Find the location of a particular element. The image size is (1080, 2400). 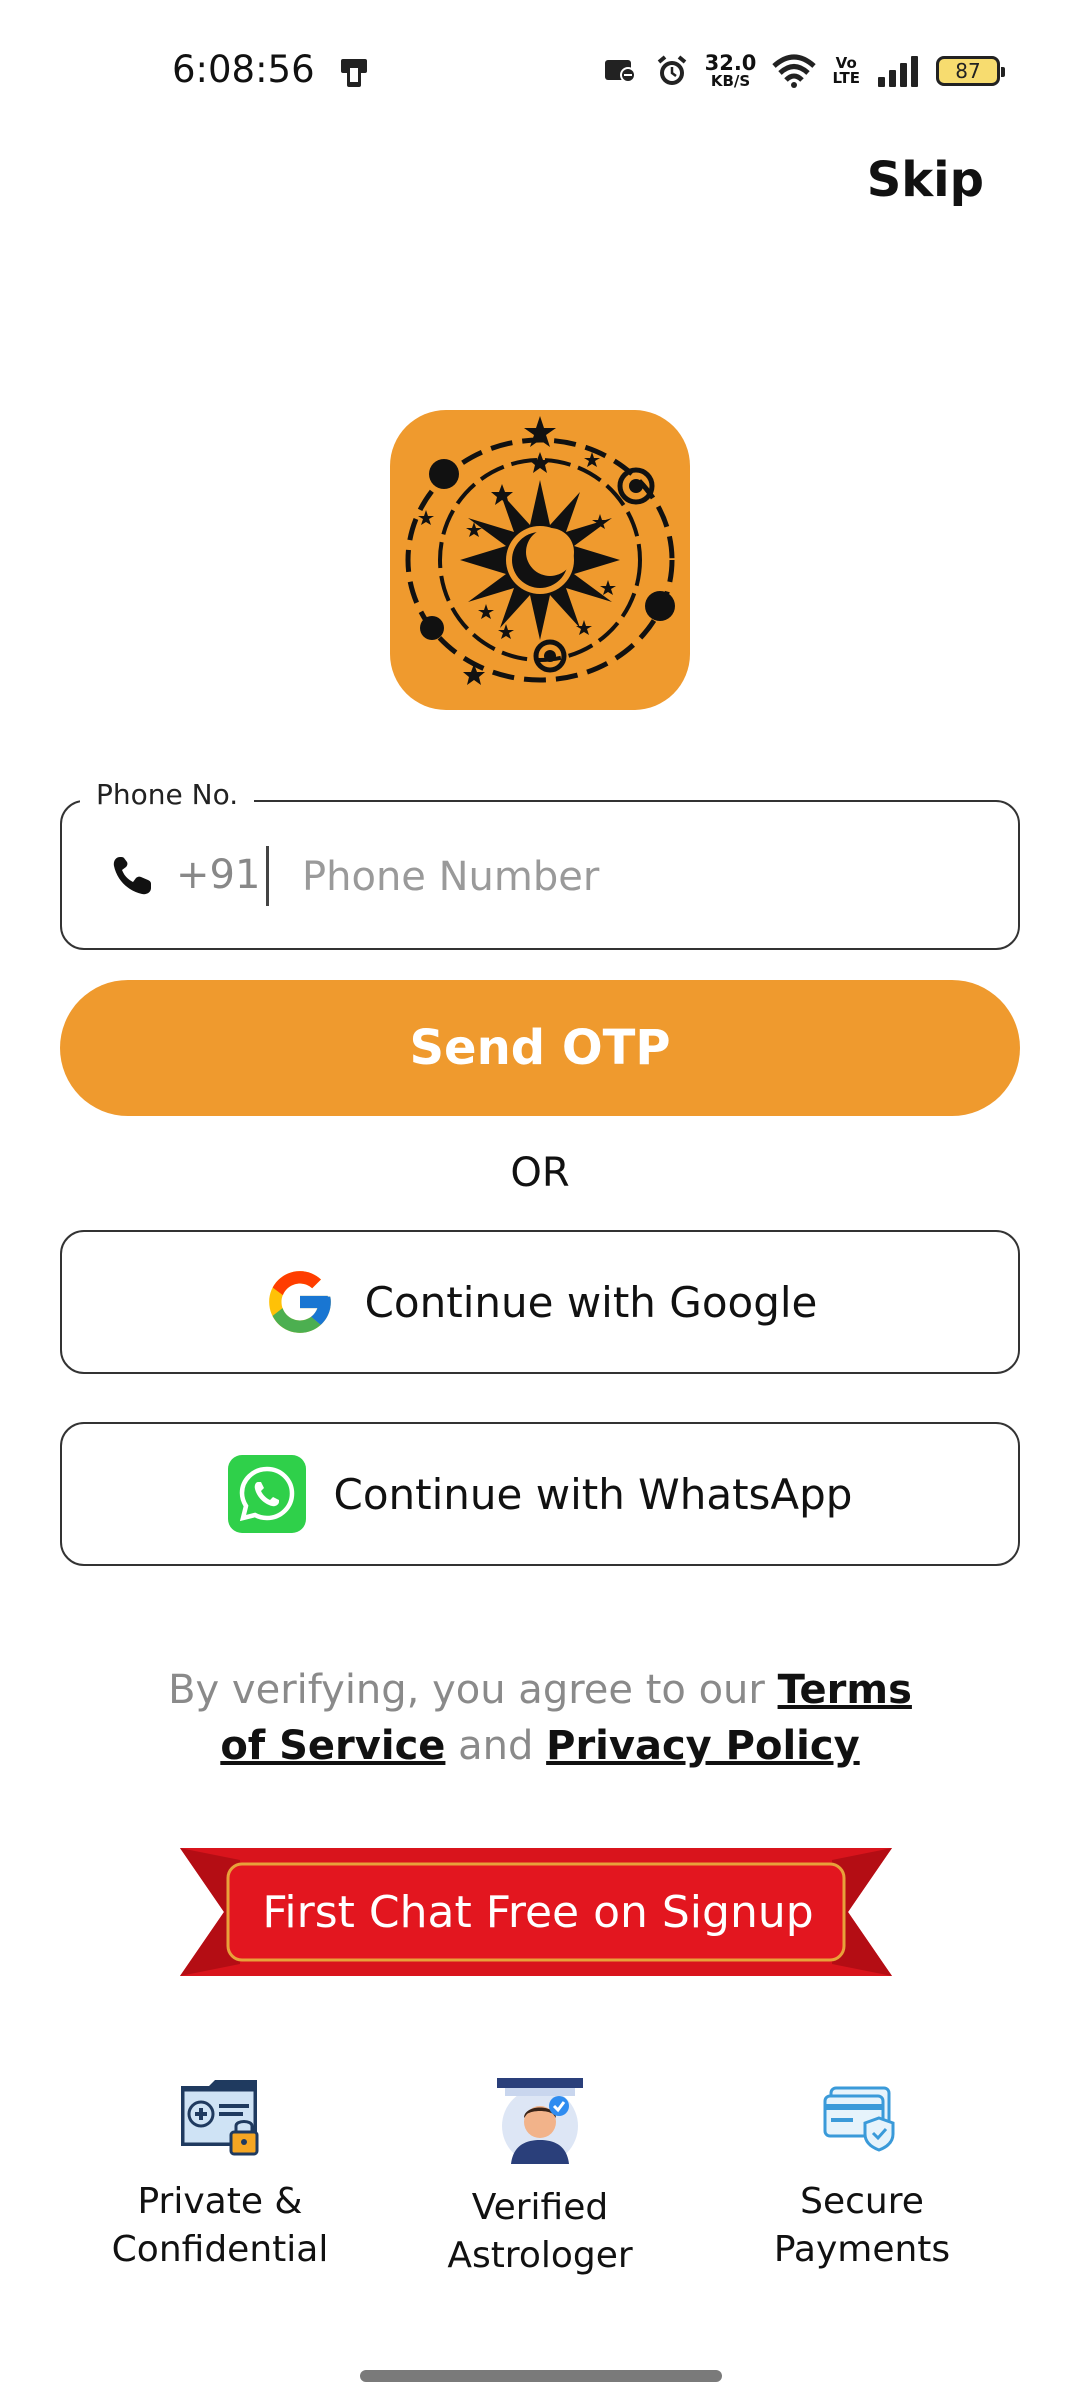

phone-field-label: Phone No. is located at coordinates (167, 794).